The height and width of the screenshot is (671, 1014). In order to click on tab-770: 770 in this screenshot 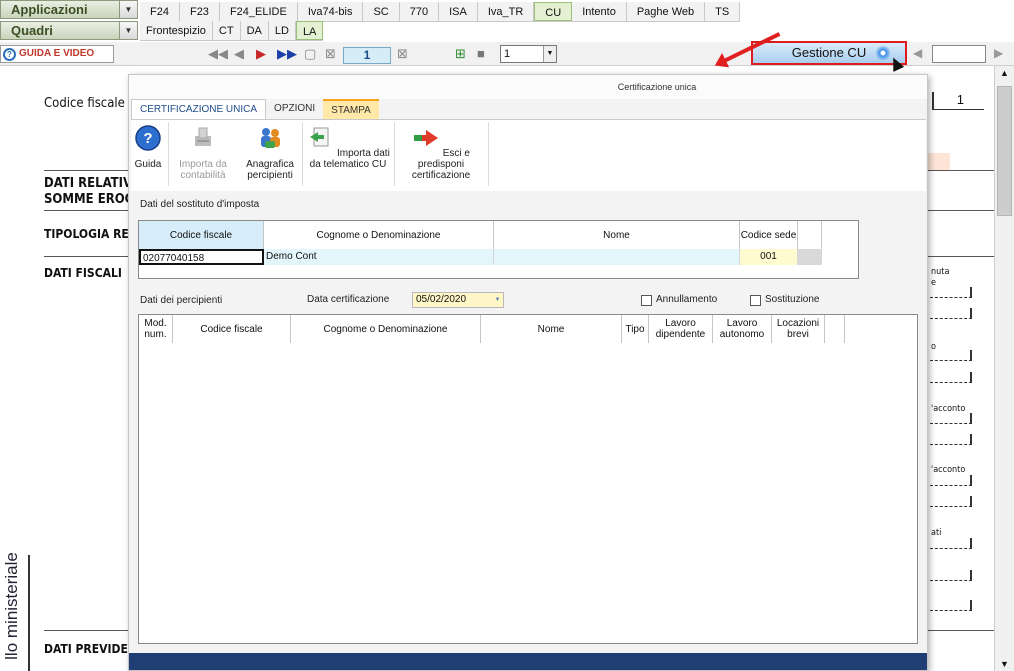, I will do `click(420, 11)`.